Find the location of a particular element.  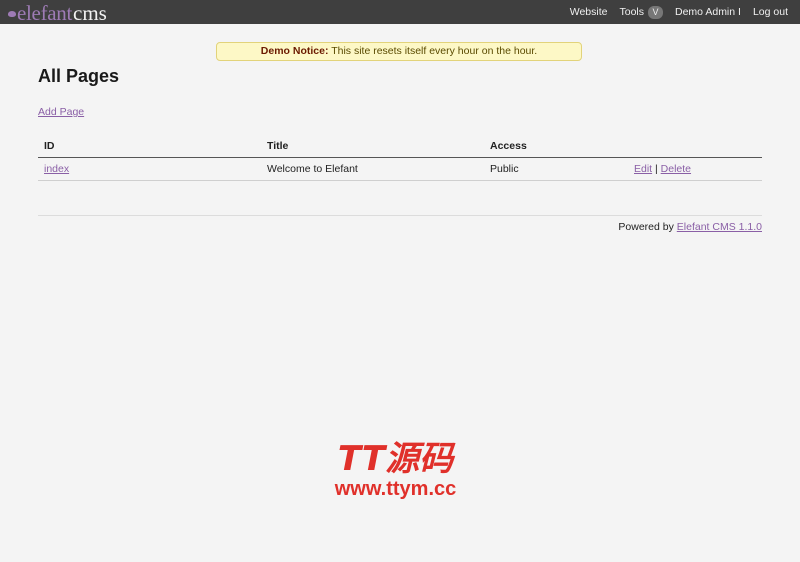

nav-user-link: Demo Admin I is located at coordinates (708, 12).